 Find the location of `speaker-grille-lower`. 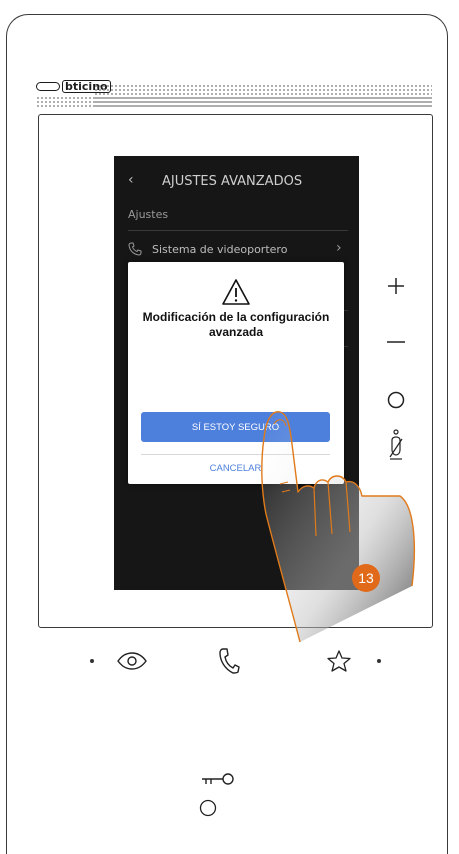

speaker-grille-lower is located at coordinates (234, 102).